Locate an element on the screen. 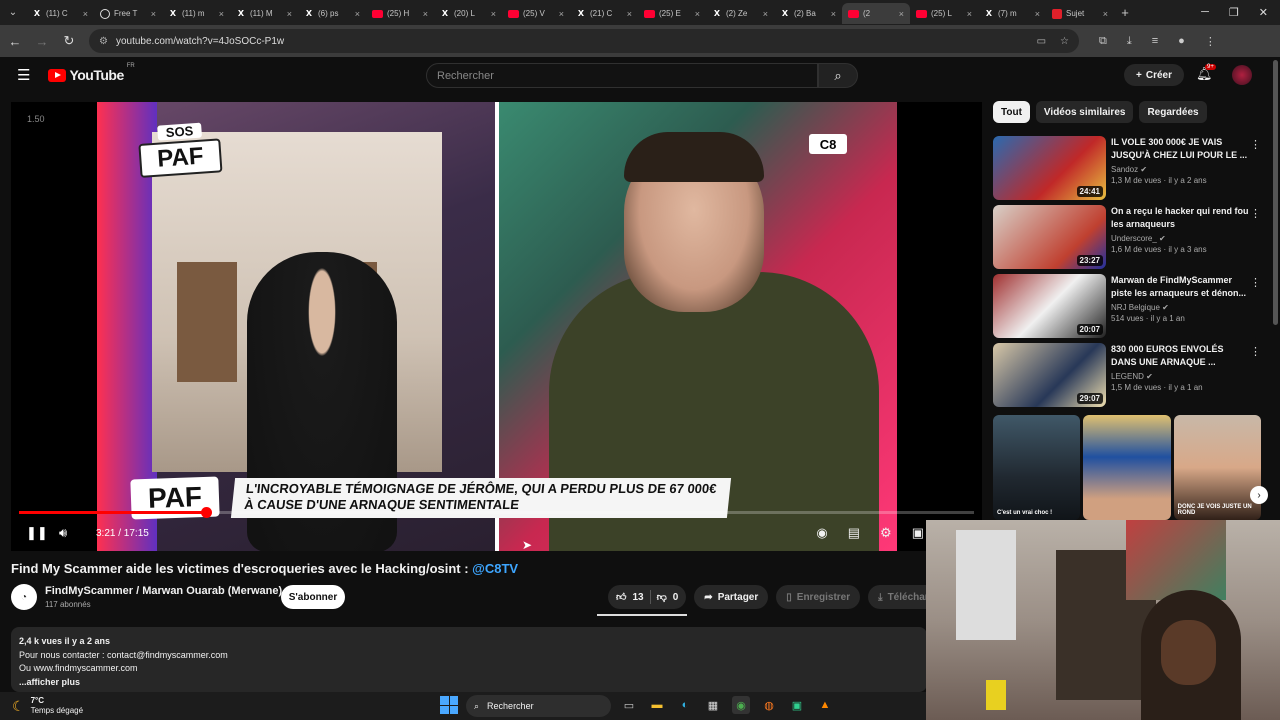  filter-chip: Vidéos similaires is located at coordinates (1084, 112).